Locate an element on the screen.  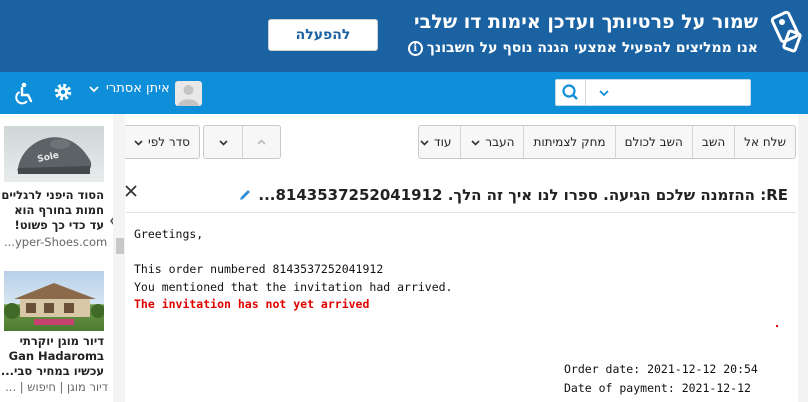
accessibility-icon is located at coordinates (24, 93).